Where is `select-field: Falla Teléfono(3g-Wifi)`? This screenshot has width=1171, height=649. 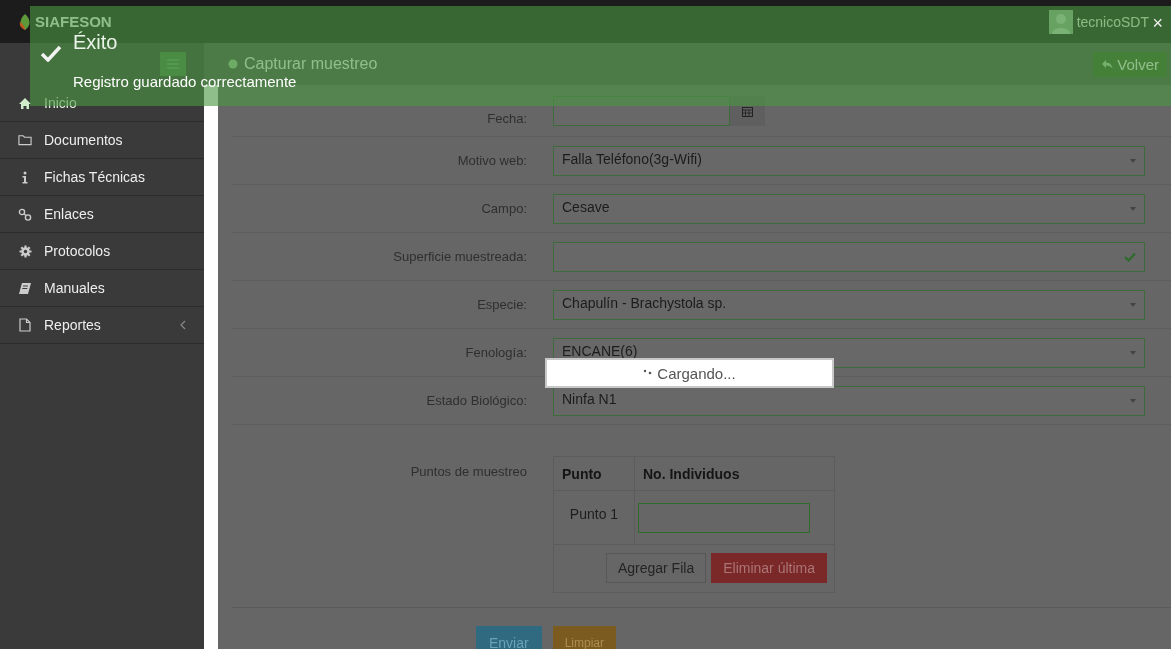
select-field: Falla Teléfono(3g-Wifi) is located at coordinates (849, 160).